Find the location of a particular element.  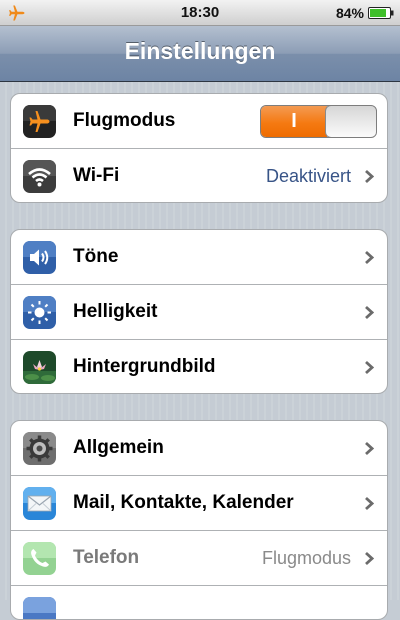

gear-icon is located at coordinates (39, 448).